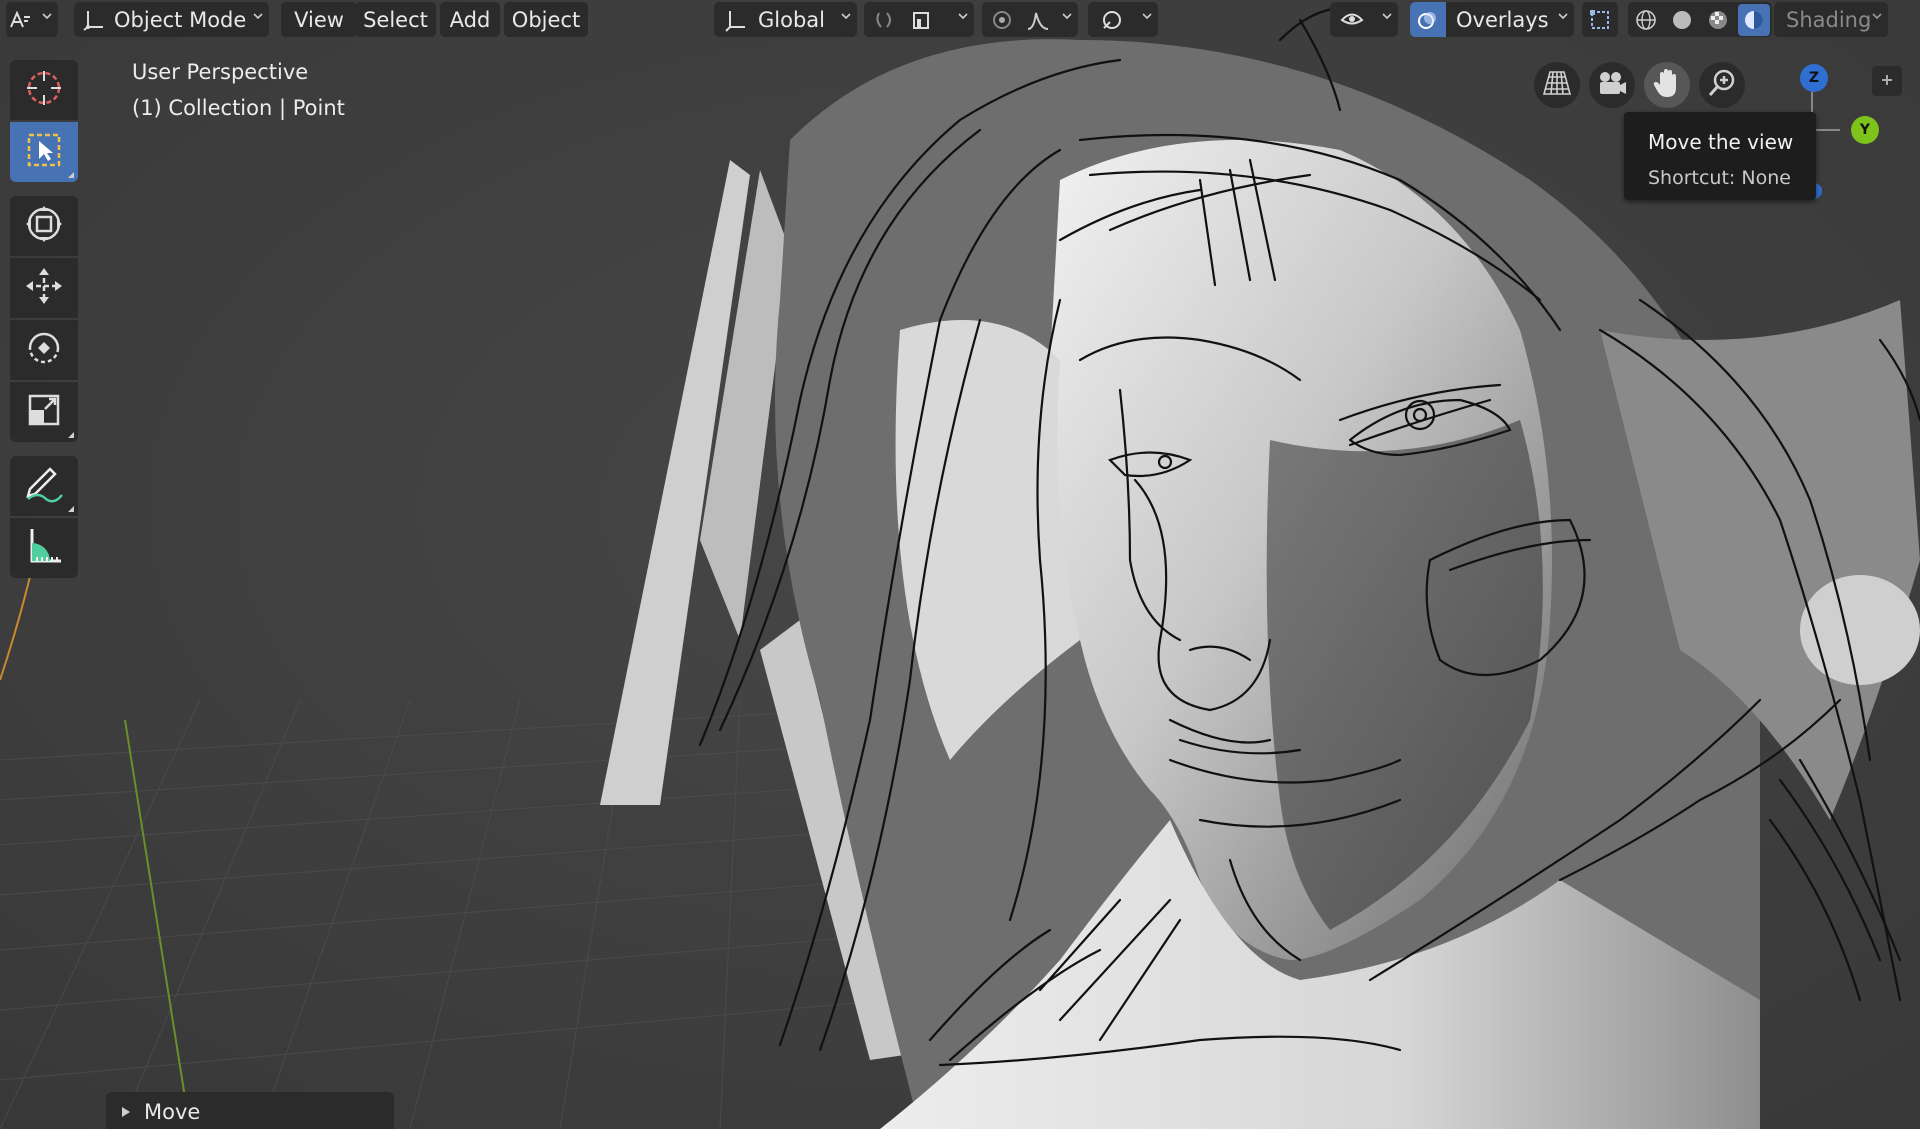 Image resolution: width=1920 pixels, height=1129 pixels. Describe the element at coordinates (1352, 20) in the screenshot. I see `gizmo-eye-icon` at that location.